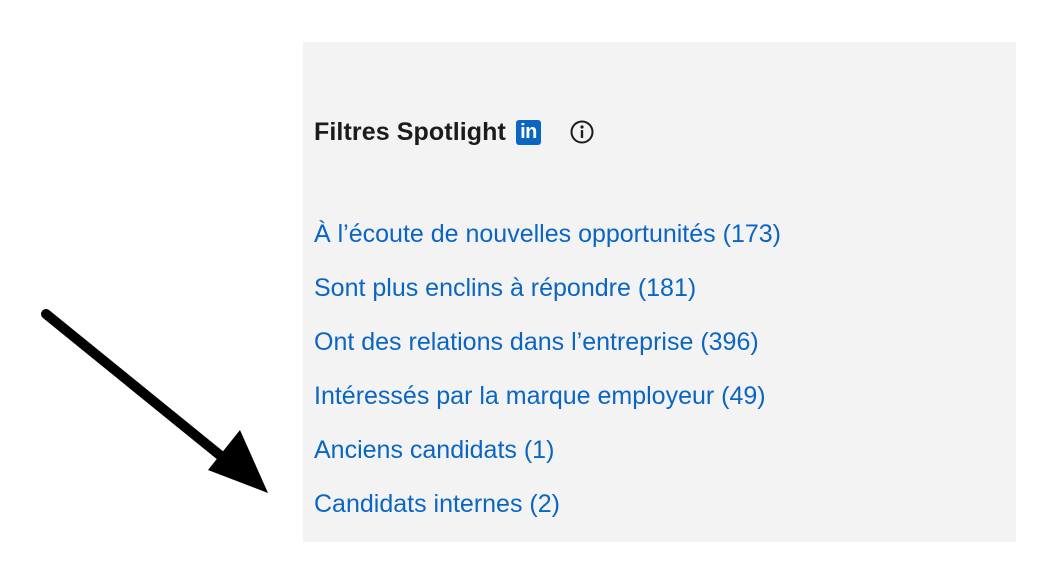 The width and height of the screenshot is (1056, 568). What do you see at coordinates (751, 234) in the screenshot?
I see `filter-count: (173)` at bounding box center [751, 234].